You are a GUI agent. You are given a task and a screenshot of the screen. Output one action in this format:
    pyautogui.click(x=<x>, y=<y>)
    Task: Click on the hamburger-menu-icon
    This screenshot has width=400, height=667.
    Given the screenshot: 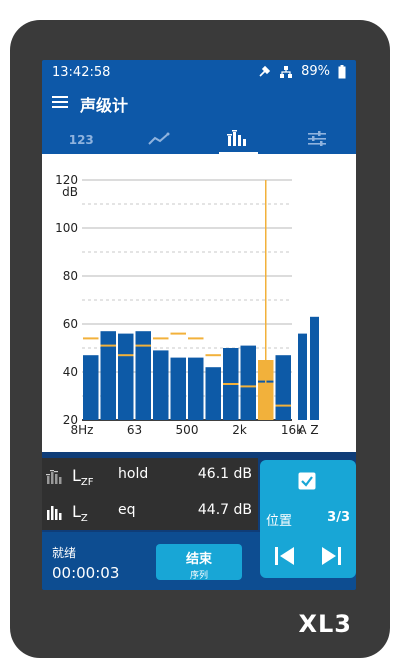 What is the action you would take?
    pyautogui.click(x=61, y=102)
    